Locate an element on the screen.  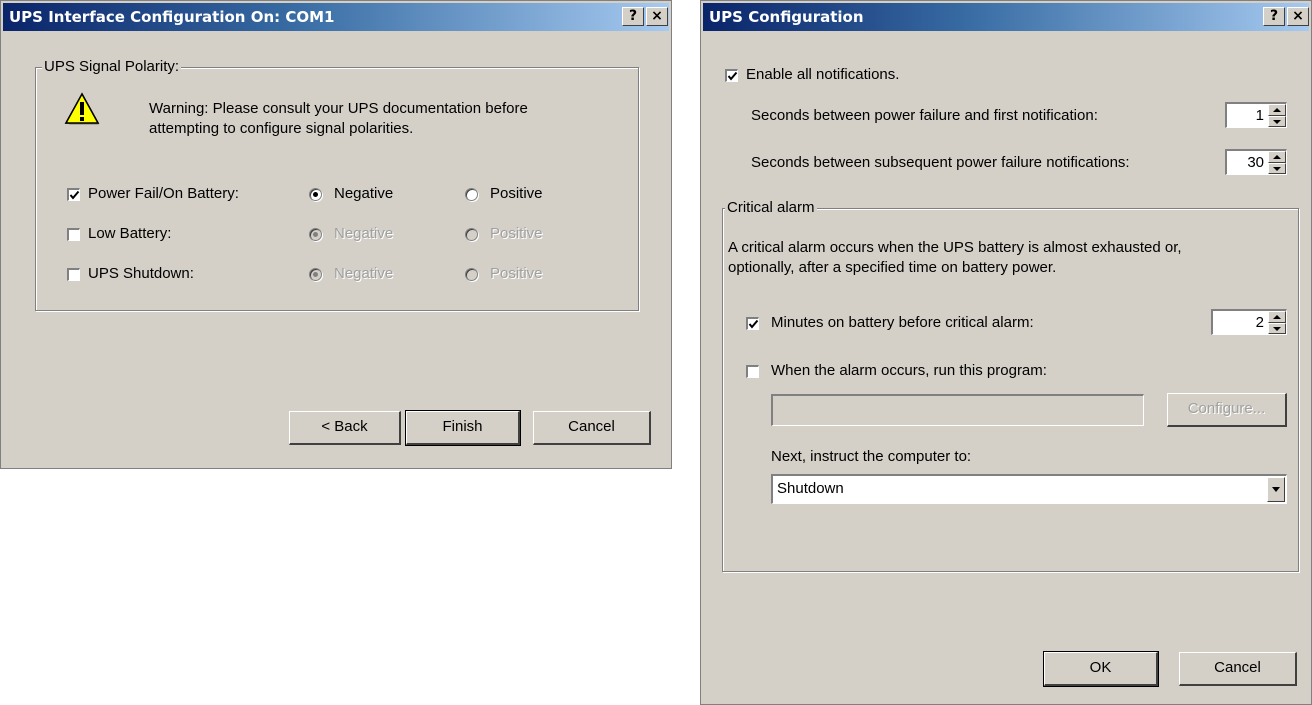
low-battery-checkbox is located at coordinates (73, 234).